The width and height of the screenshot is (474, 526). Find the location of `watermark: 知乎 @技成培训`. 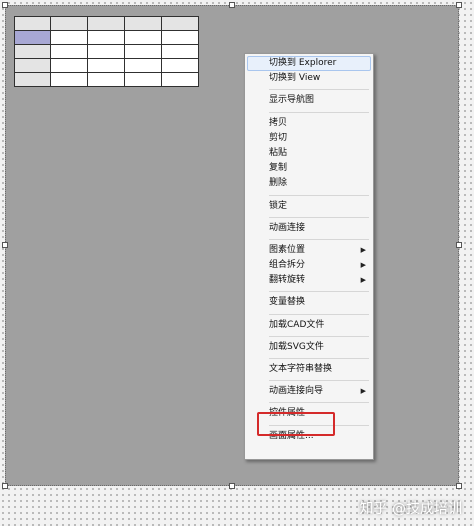

watermark: 知乎 @技成培训 is located at coordinates (410, 509).